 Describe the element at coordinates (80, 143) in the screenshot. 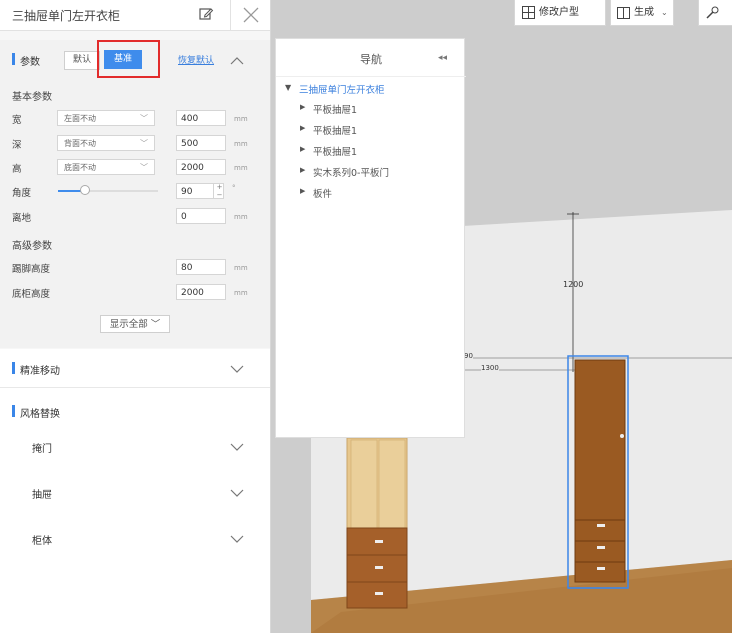

I see `depth-anchor-value: 背面不动` at that location.